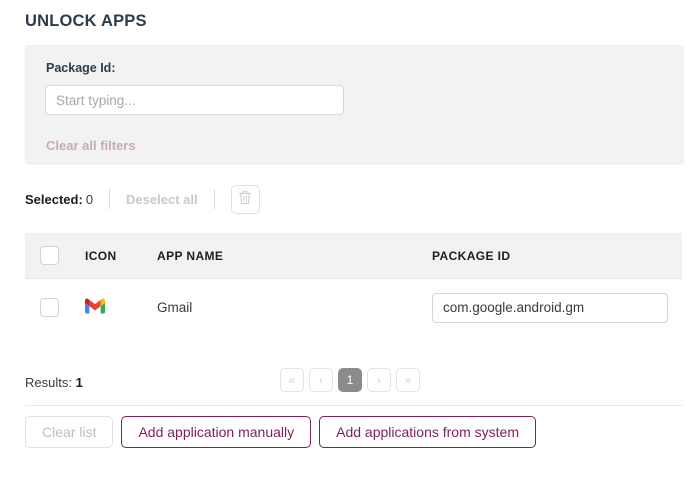  I want to click on column-header-icon: ICON, so click(101, 255).